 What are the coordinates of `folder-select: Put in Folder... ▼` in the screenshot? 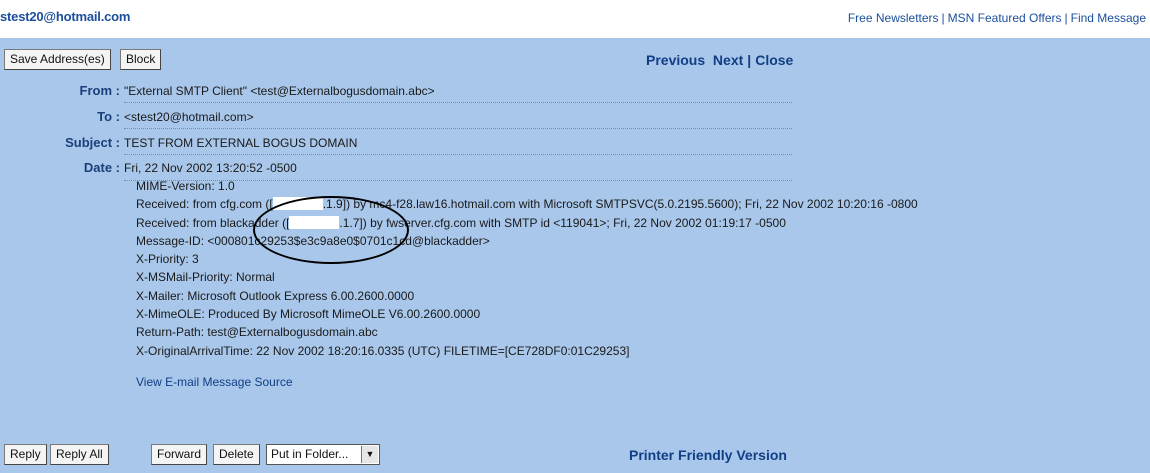 It's located at (323, 454).